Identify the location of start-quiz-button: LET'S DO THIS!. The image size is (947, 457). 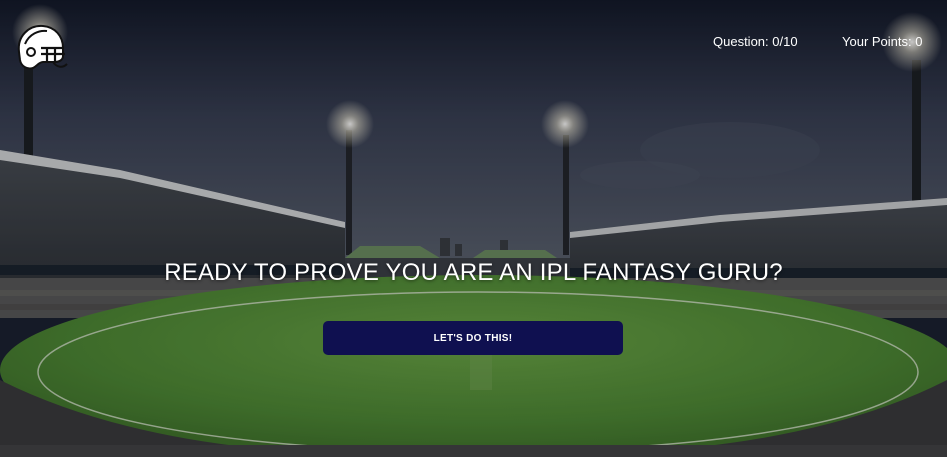
(473, 338).